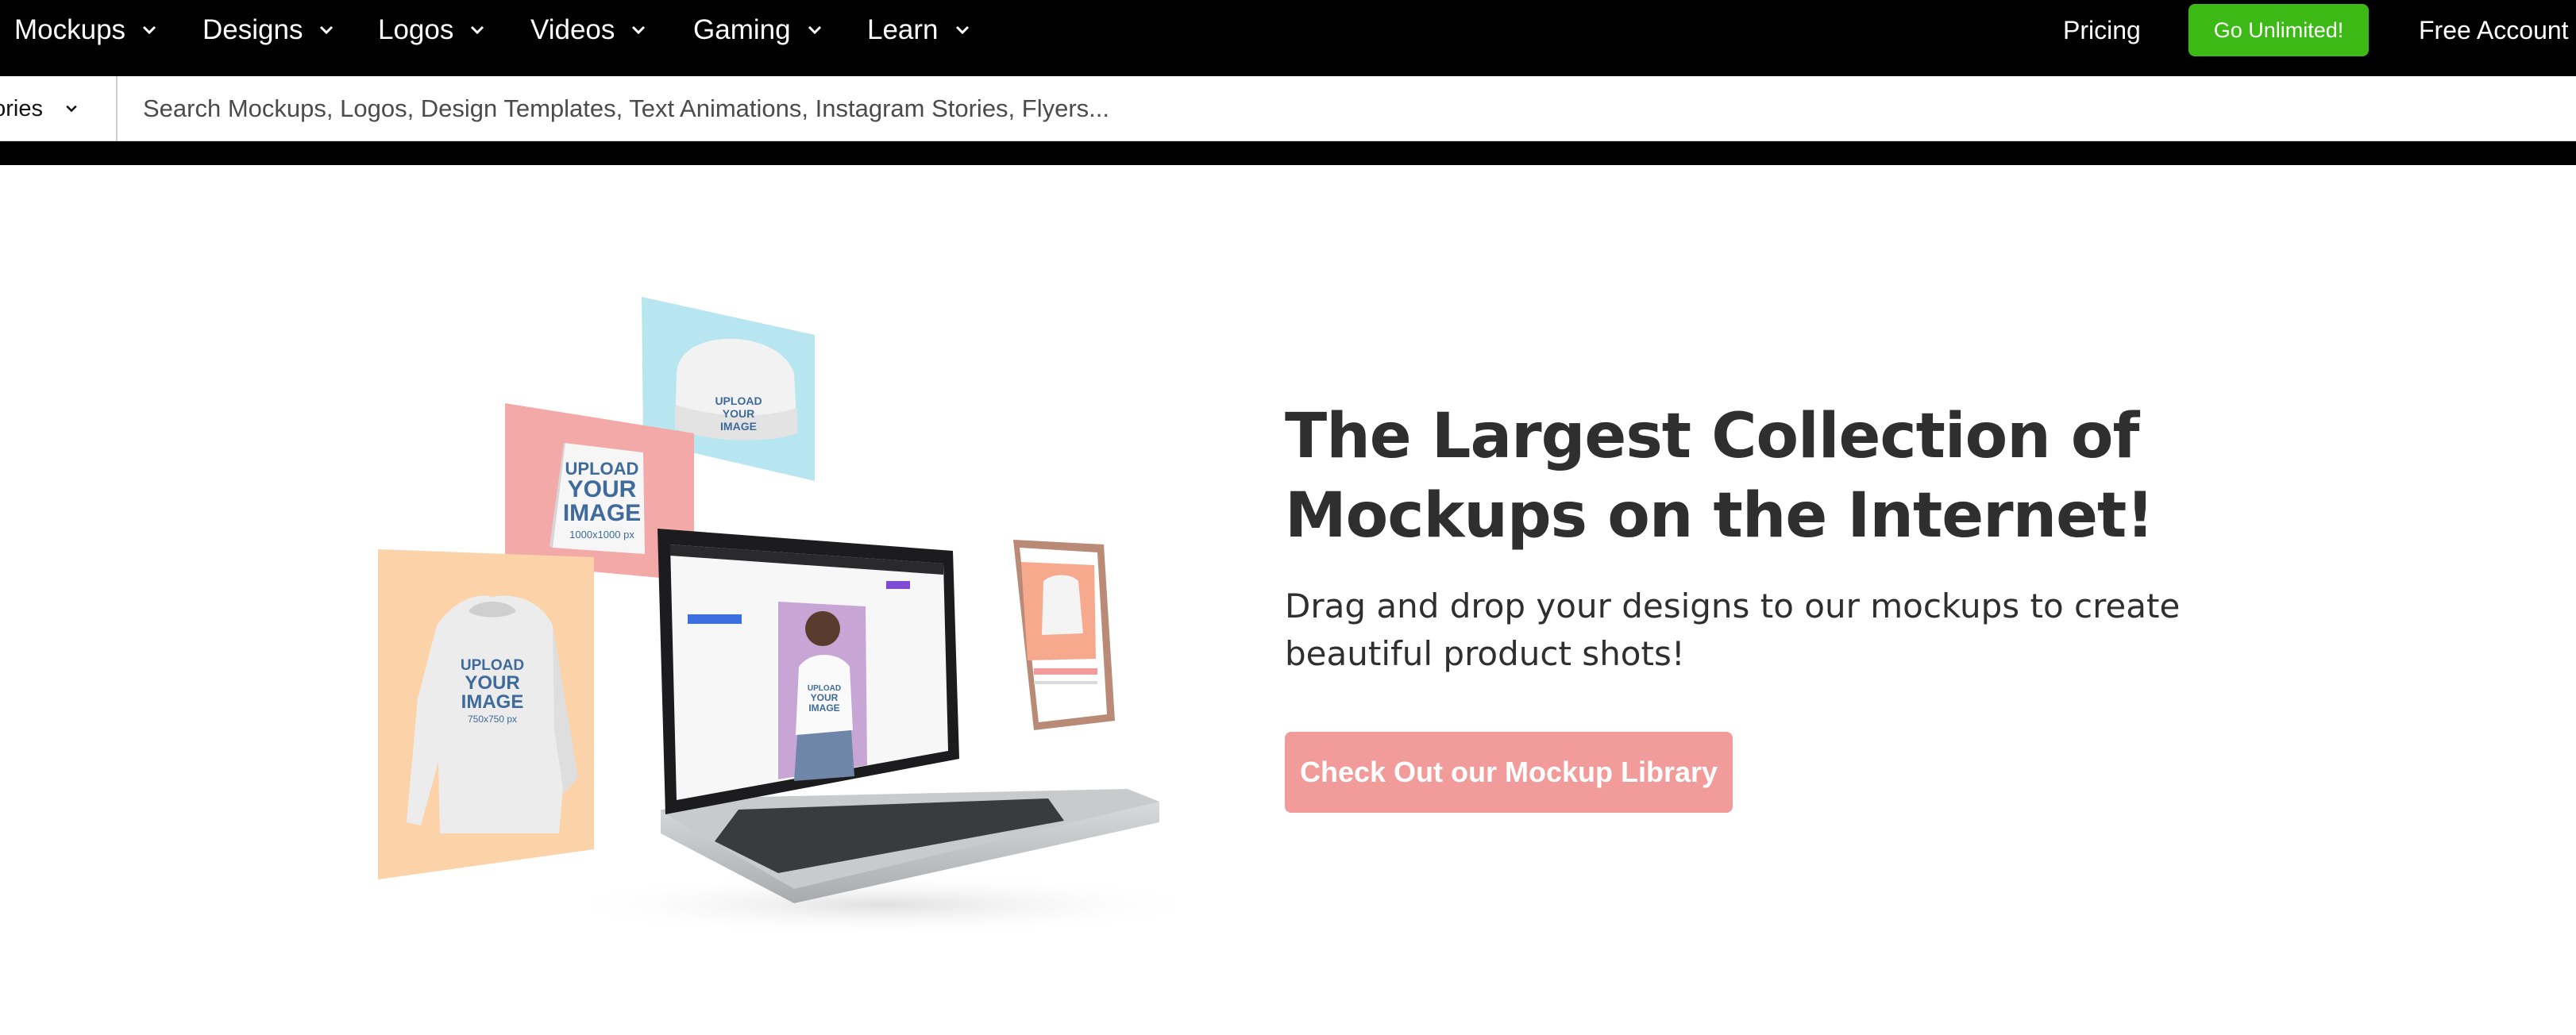 The height and width of the screenshot is (1035, 2576). Describe the element at coordinates (2494, 30) in the screenshot. I see `free-account-link: Free Account` at that location.